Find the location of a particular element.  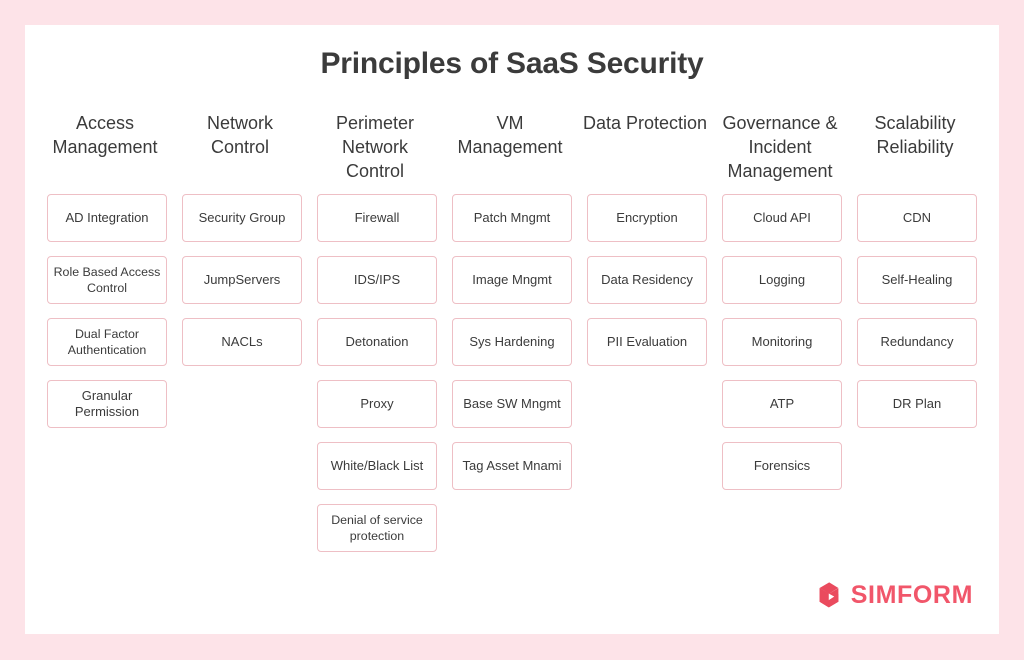

principle-box: Logging is located at coordinates (782, 280).